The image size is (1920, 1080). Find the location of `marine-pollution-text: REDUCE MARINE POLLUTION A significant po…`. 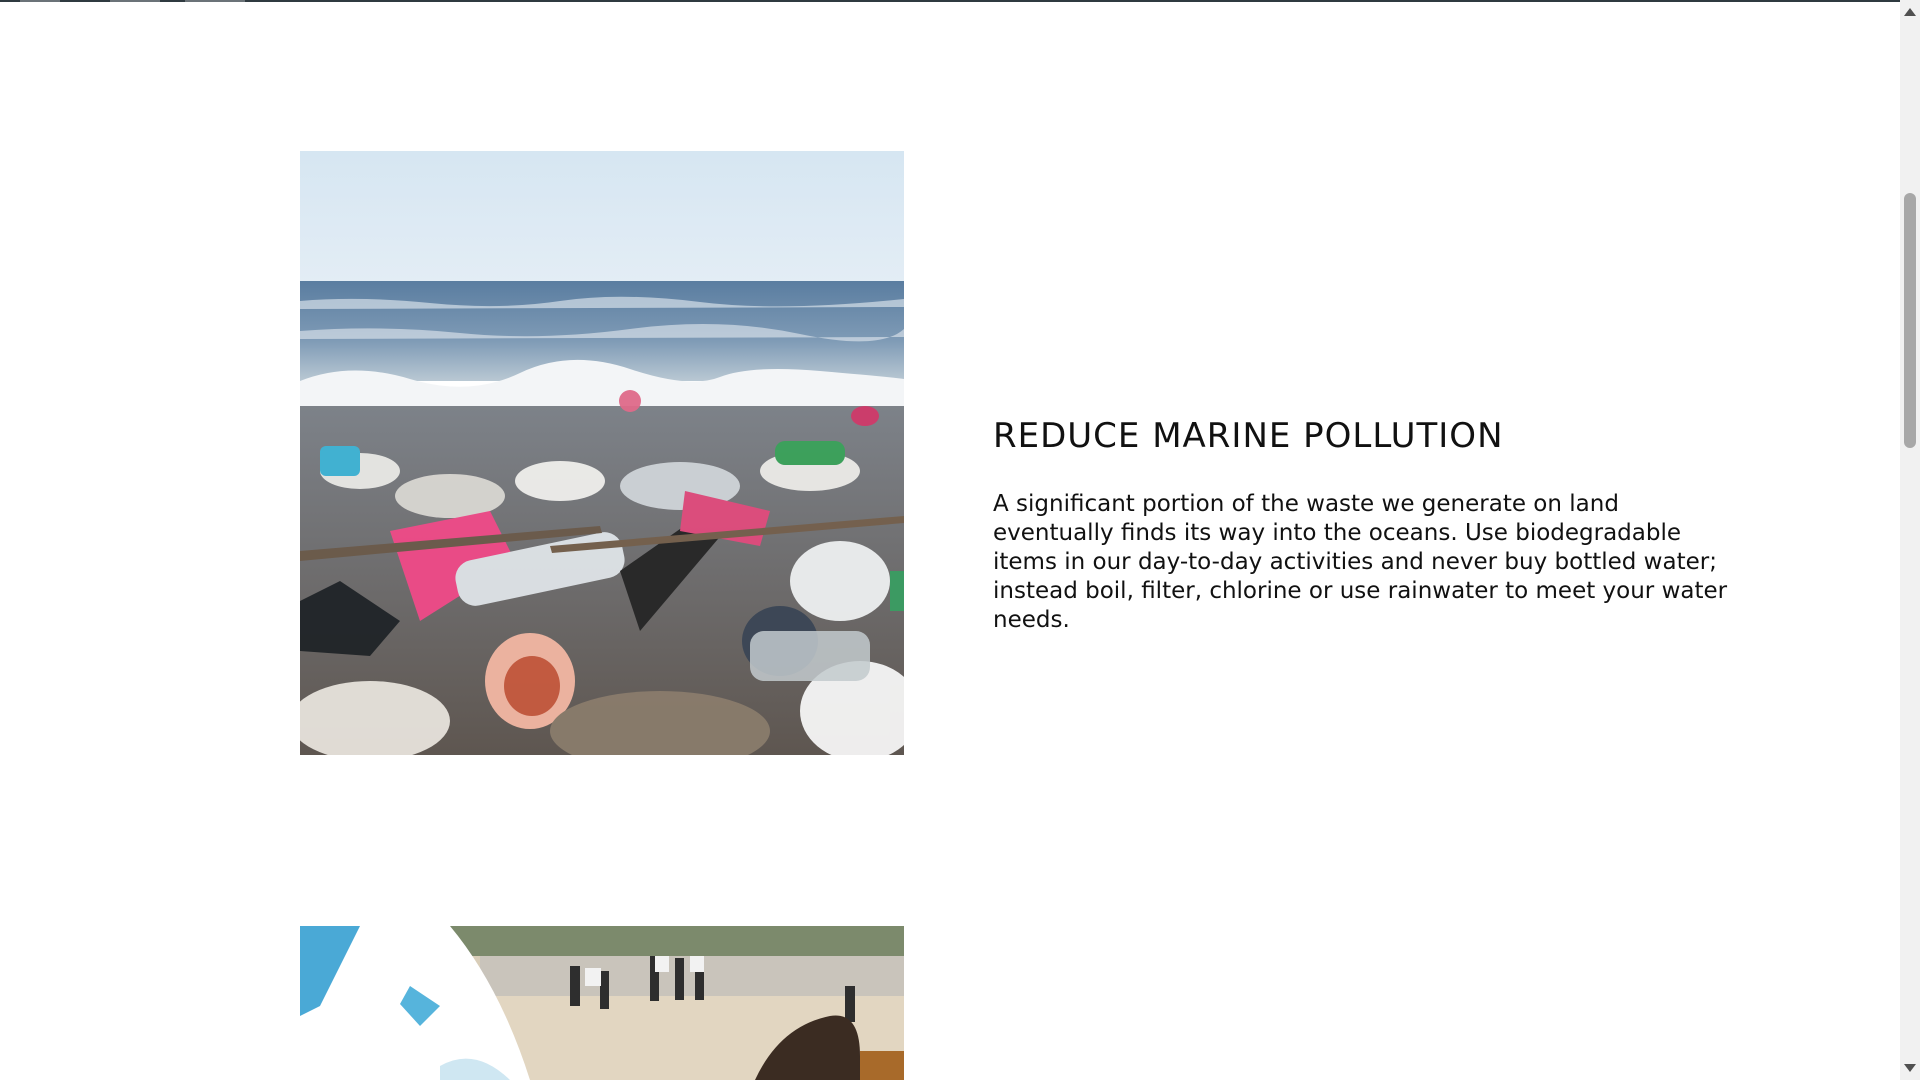

marine-pollution-text: REDUCE MARINE POLLUTION A significant po… is located at coordinates (1363, 523).